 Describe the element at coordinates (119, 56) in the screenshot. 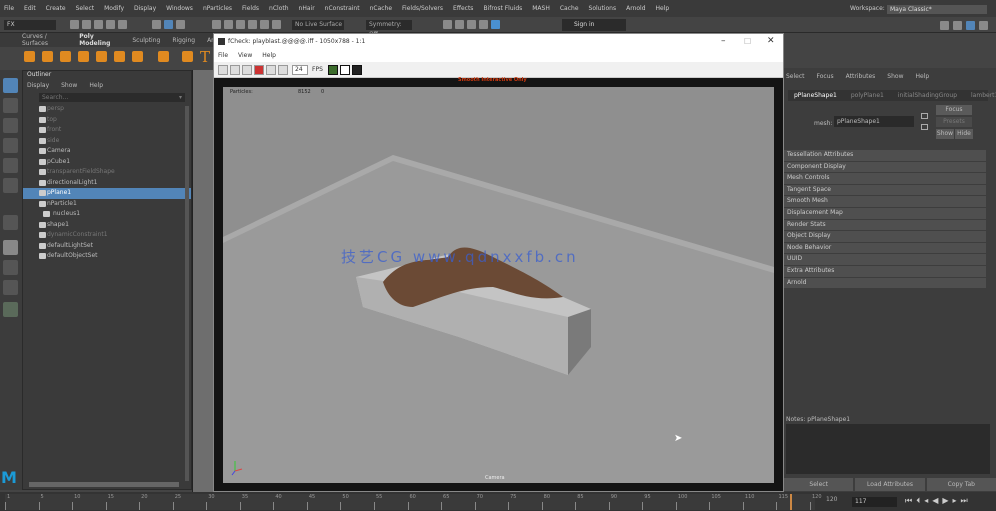

I see `poly-plane-icon` at that location.